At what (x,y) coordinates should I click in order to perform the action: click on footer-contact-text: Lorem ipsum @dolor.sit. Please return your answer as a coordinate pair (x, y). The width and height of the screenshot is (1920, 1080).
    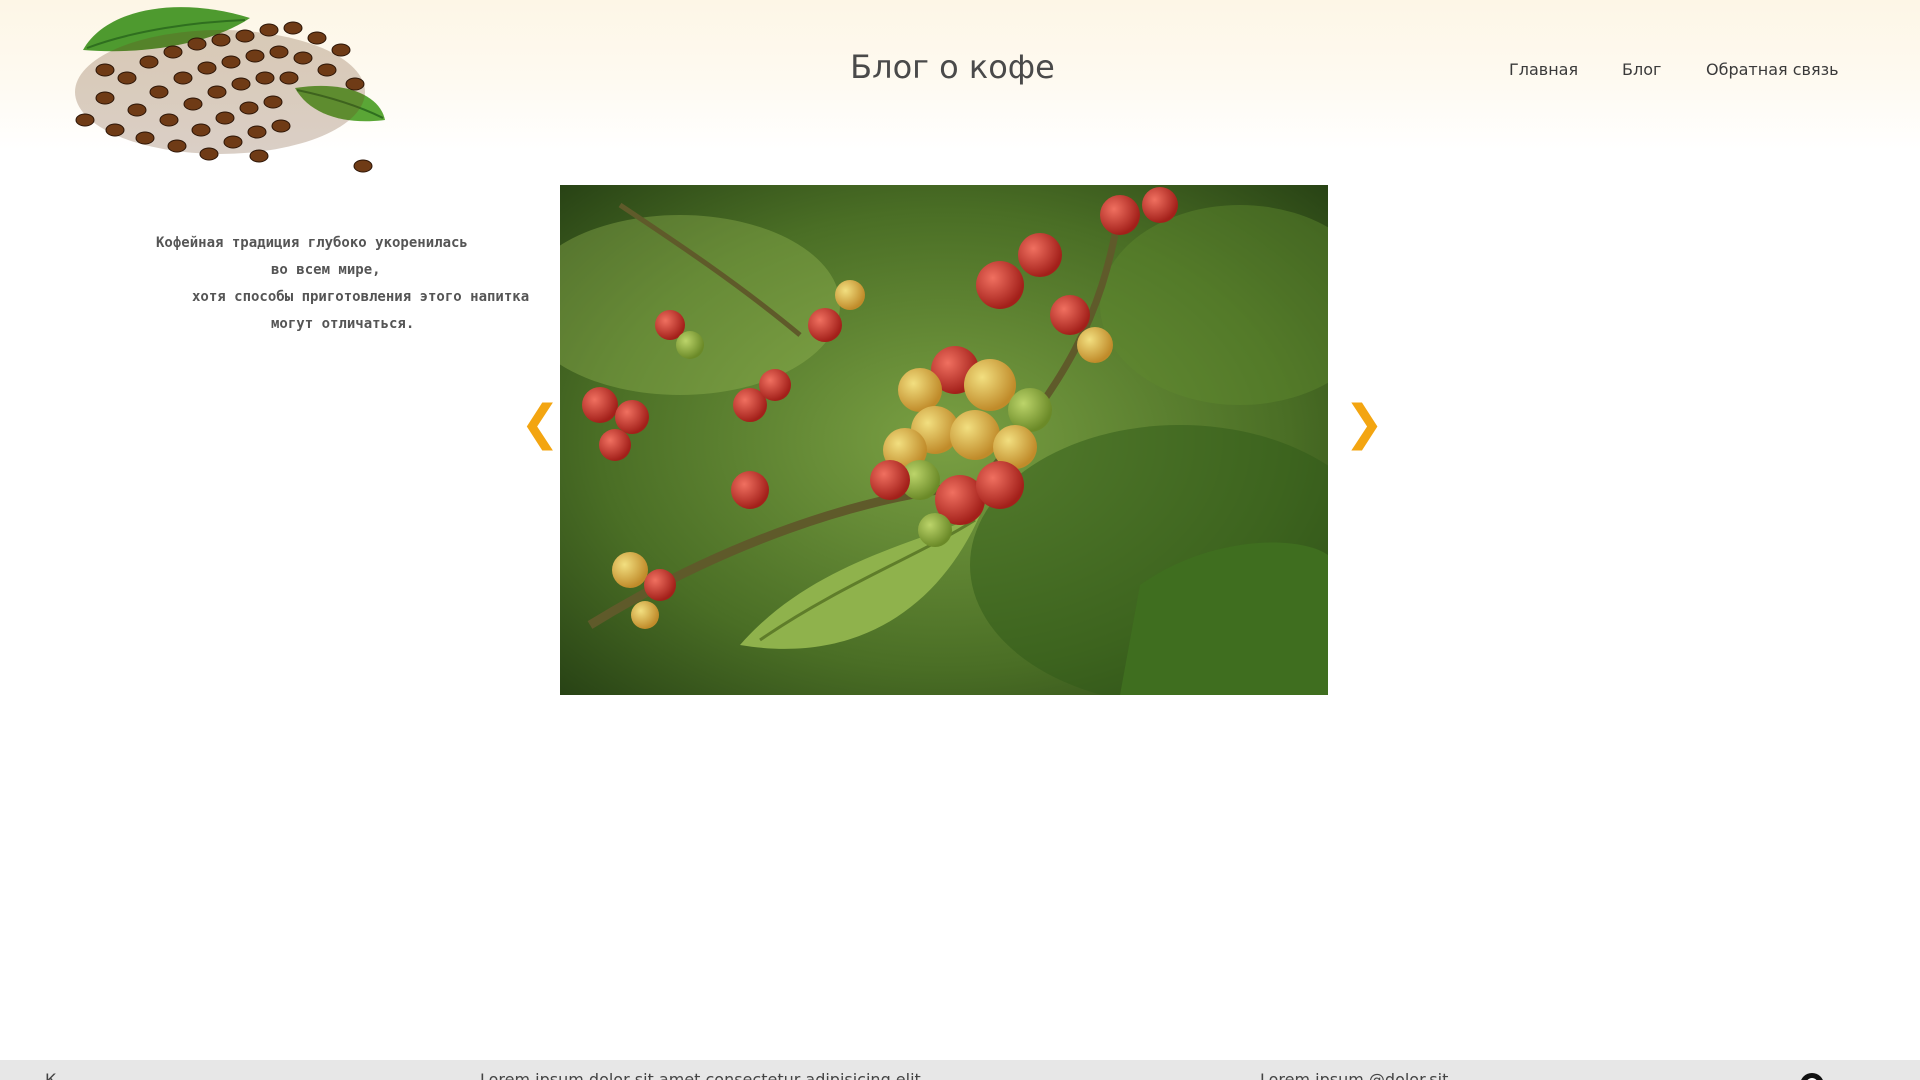
    Looking at the image, I should click on (1354, 1075).